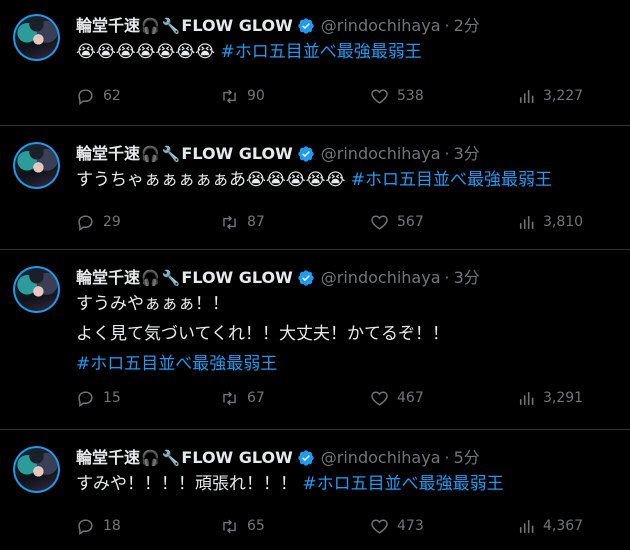 Image resolution: width=630 pixels, height=550 pixels. What do you see at coordinates (410, 398) in the screenshot?
I see `like-count: 467` at bounding box center [410, 398].